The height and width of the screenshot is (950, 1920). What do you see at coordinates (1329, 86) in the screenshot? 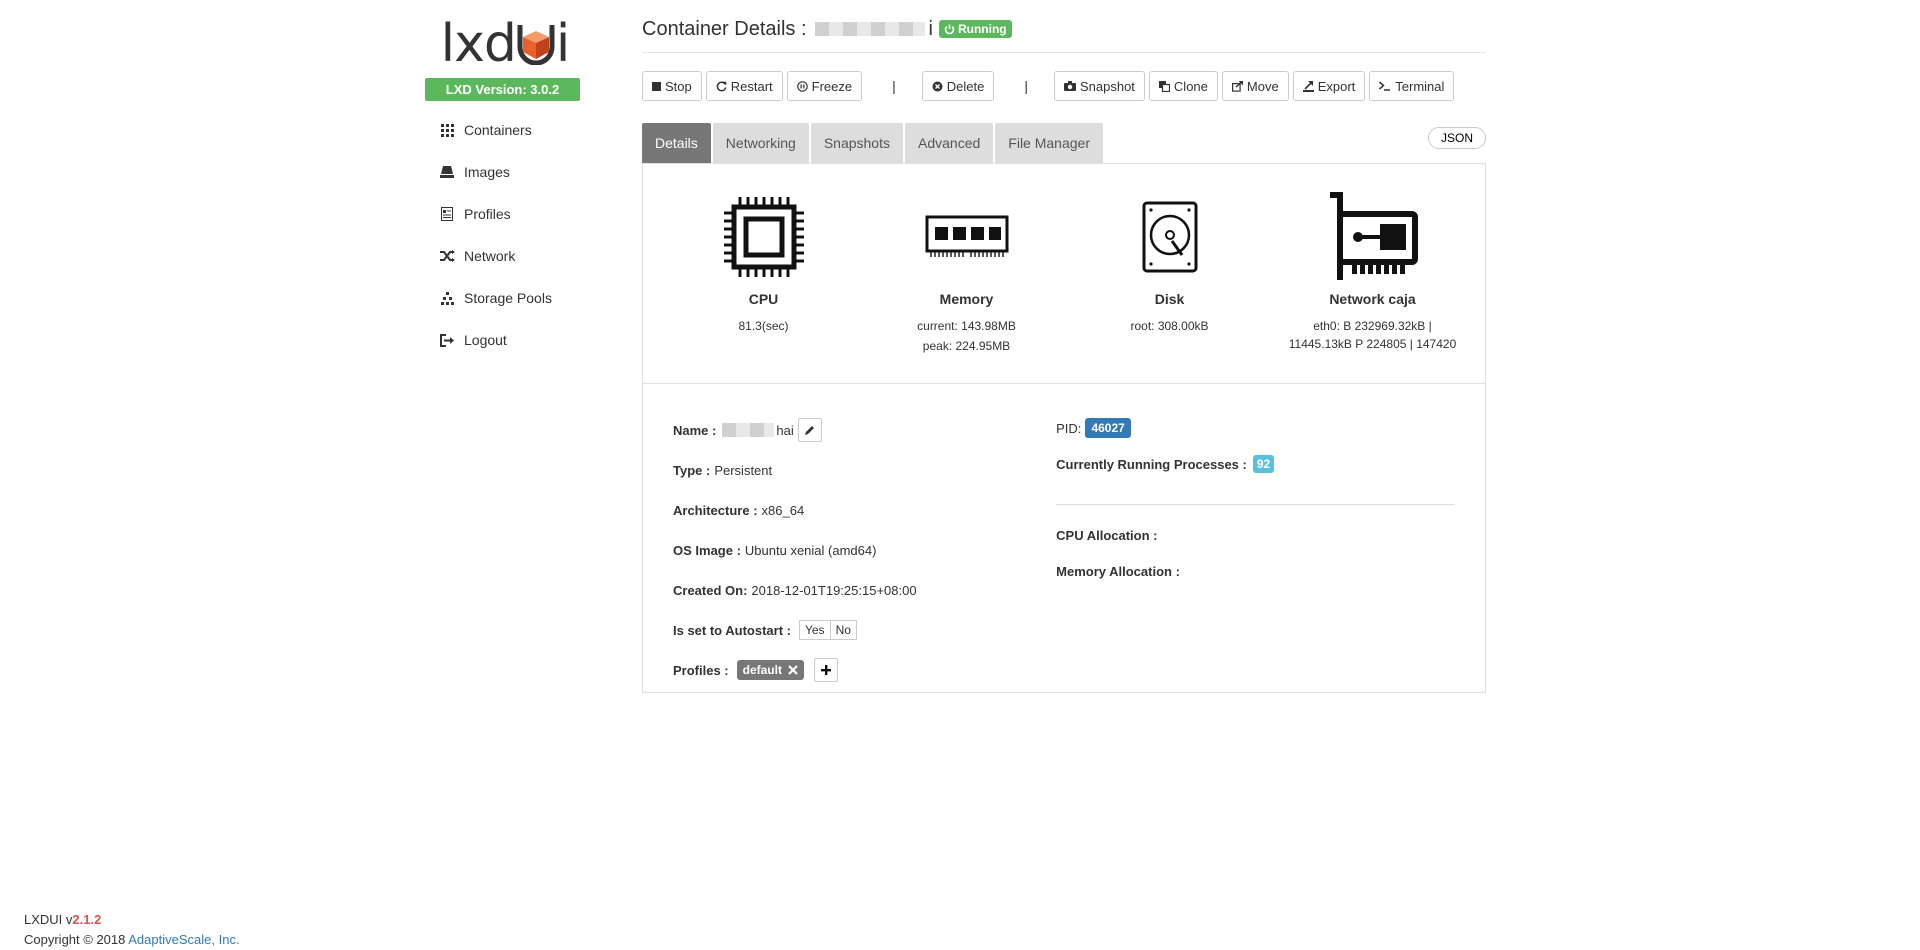
I see `export-button: Export` at bounding box center [1329, 86].